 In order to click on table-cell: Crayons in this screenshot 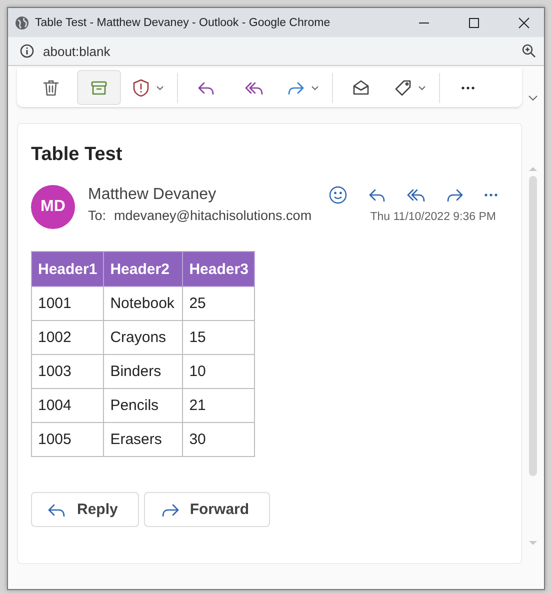, I will do `click(143, 337)`.